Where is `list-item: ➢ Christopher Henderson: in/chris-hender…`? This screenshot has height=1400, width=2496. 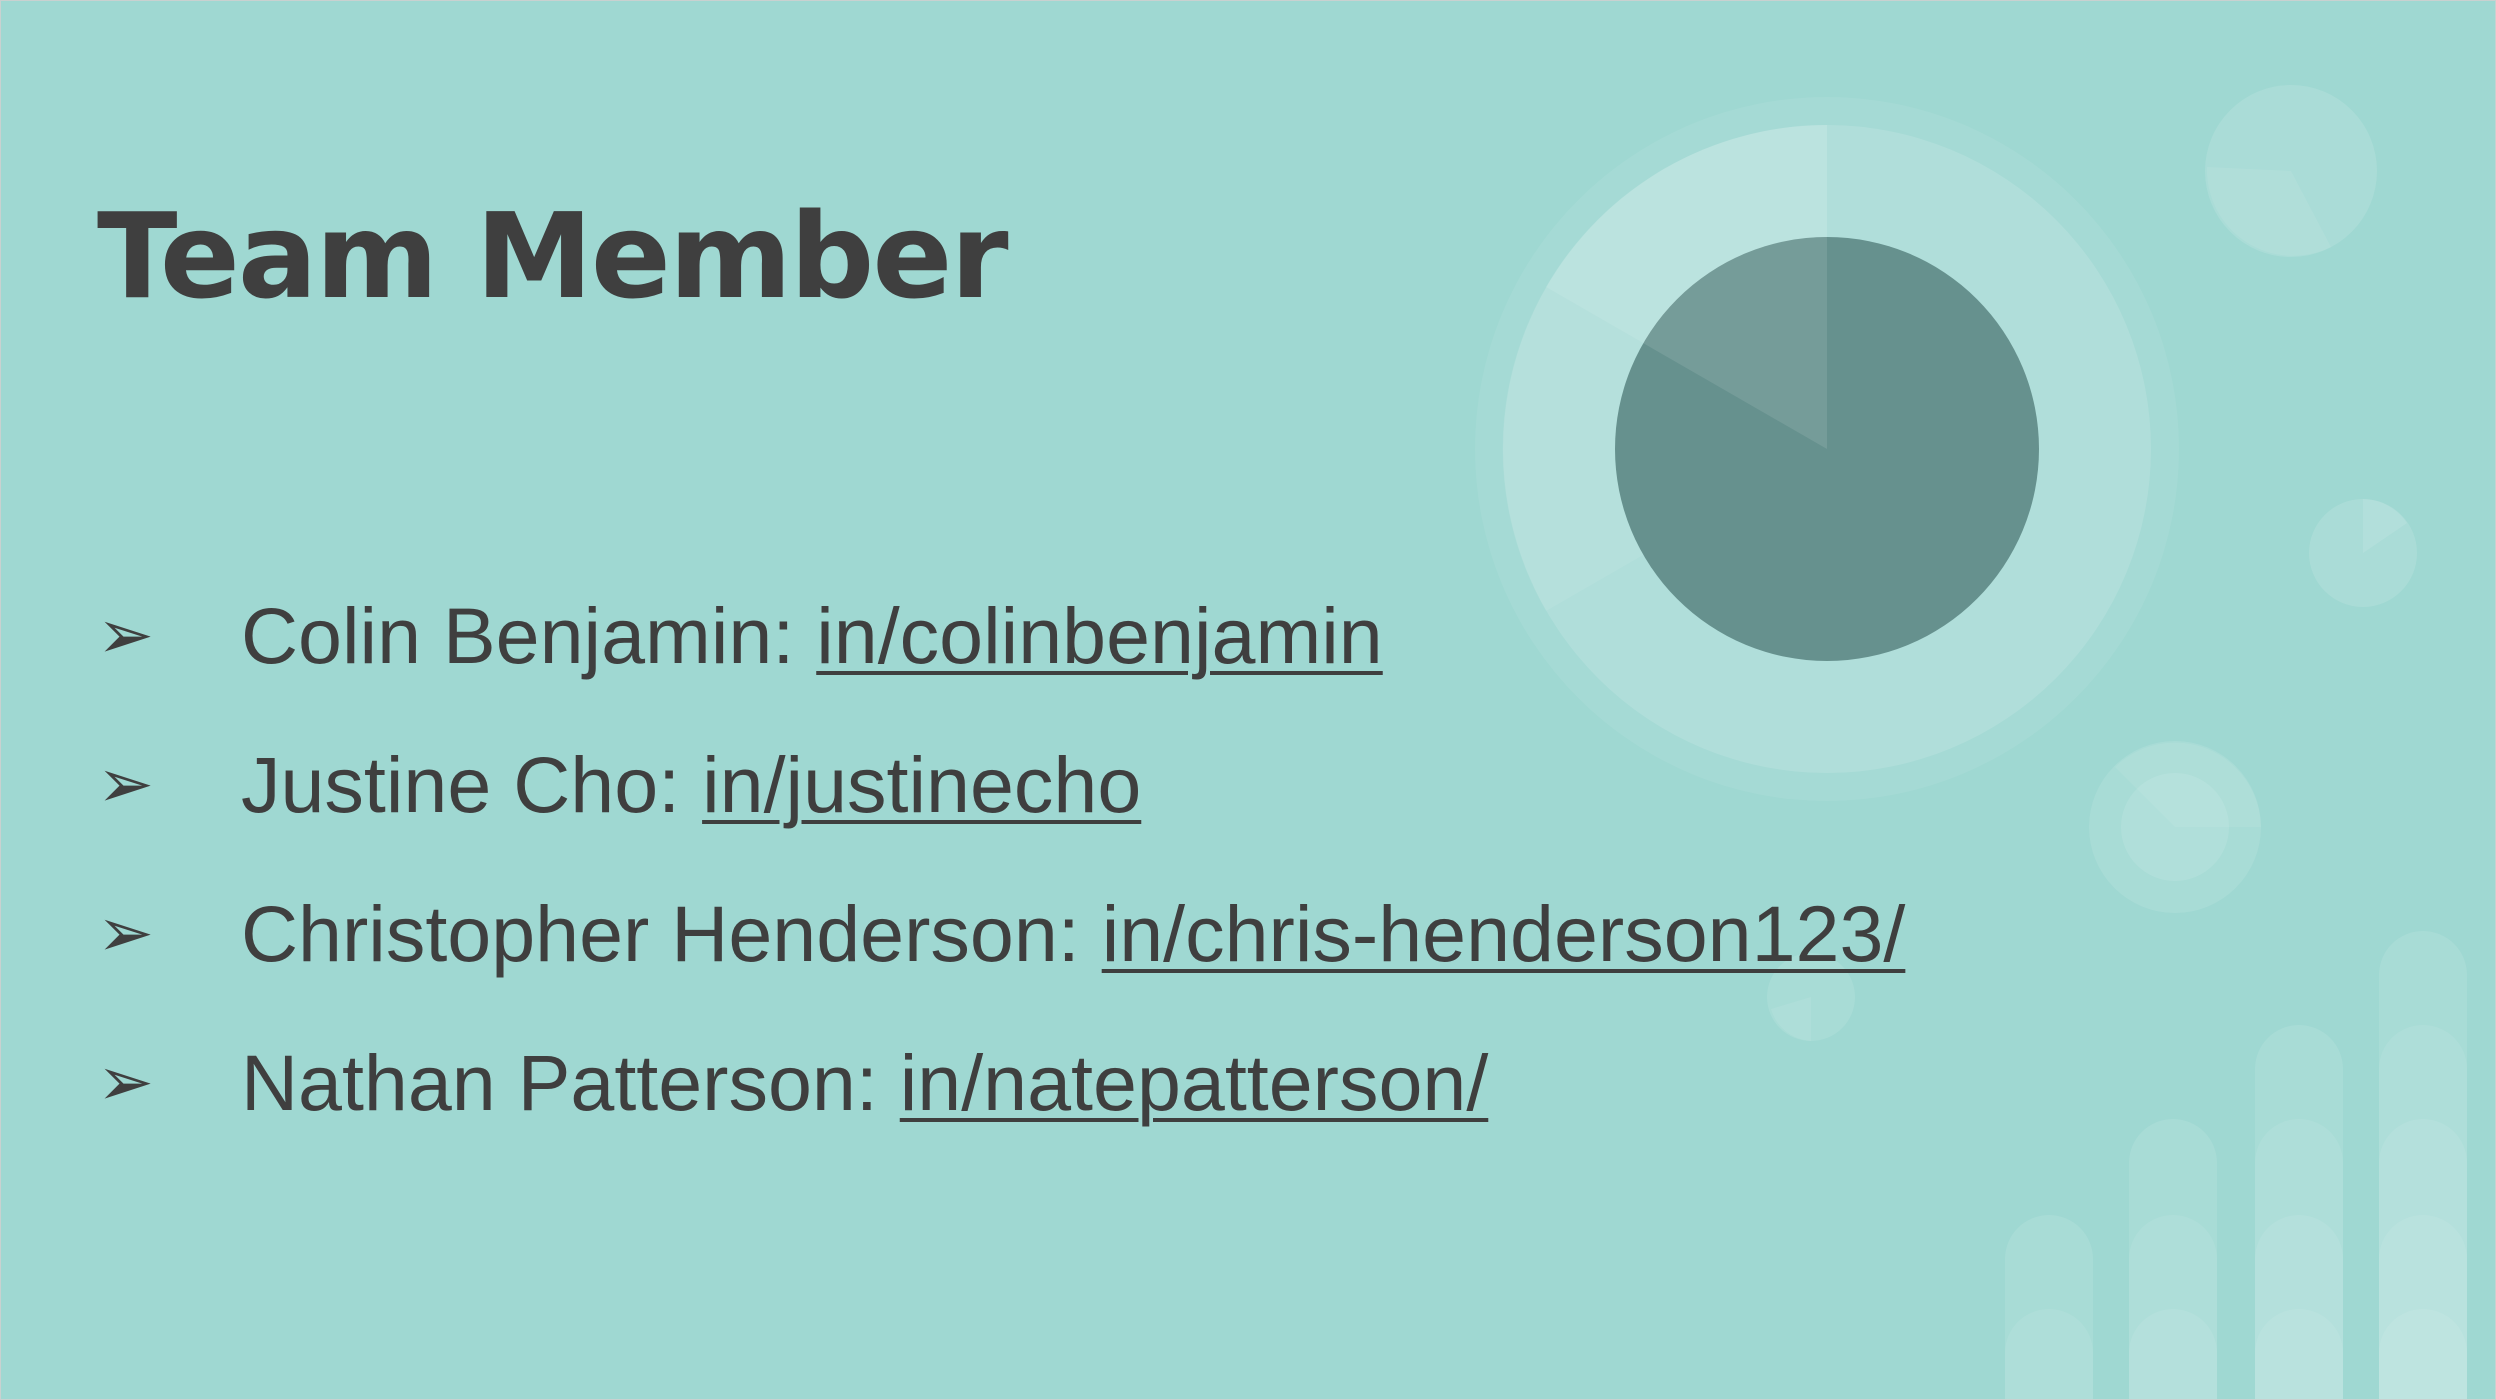 list-item: ➢ Christopher Henderson: in/chris-hender… is located at coordinates (1001, 933).